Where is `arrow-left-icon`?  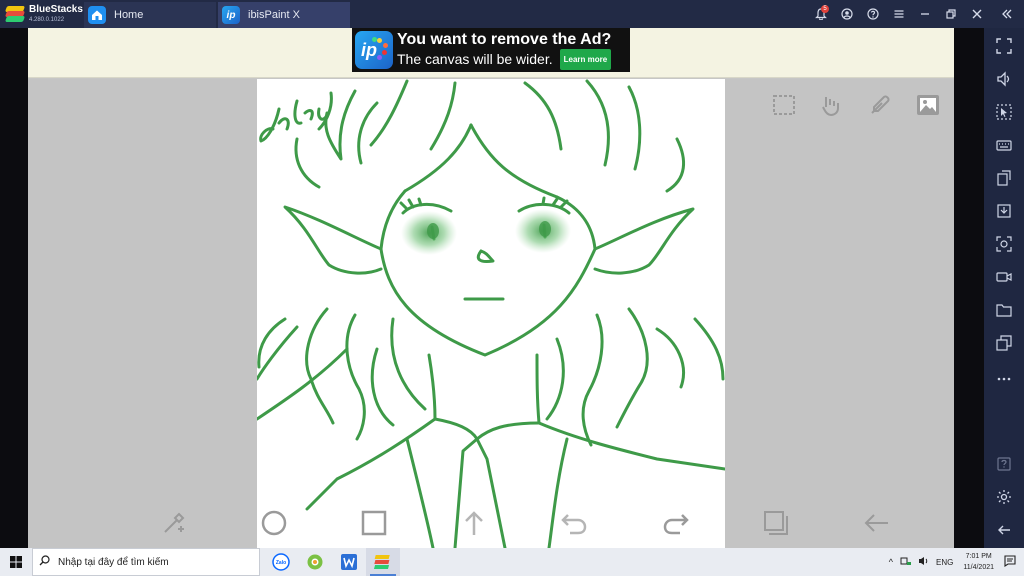
arrow-left-icon is located at coordinates (876, 523).